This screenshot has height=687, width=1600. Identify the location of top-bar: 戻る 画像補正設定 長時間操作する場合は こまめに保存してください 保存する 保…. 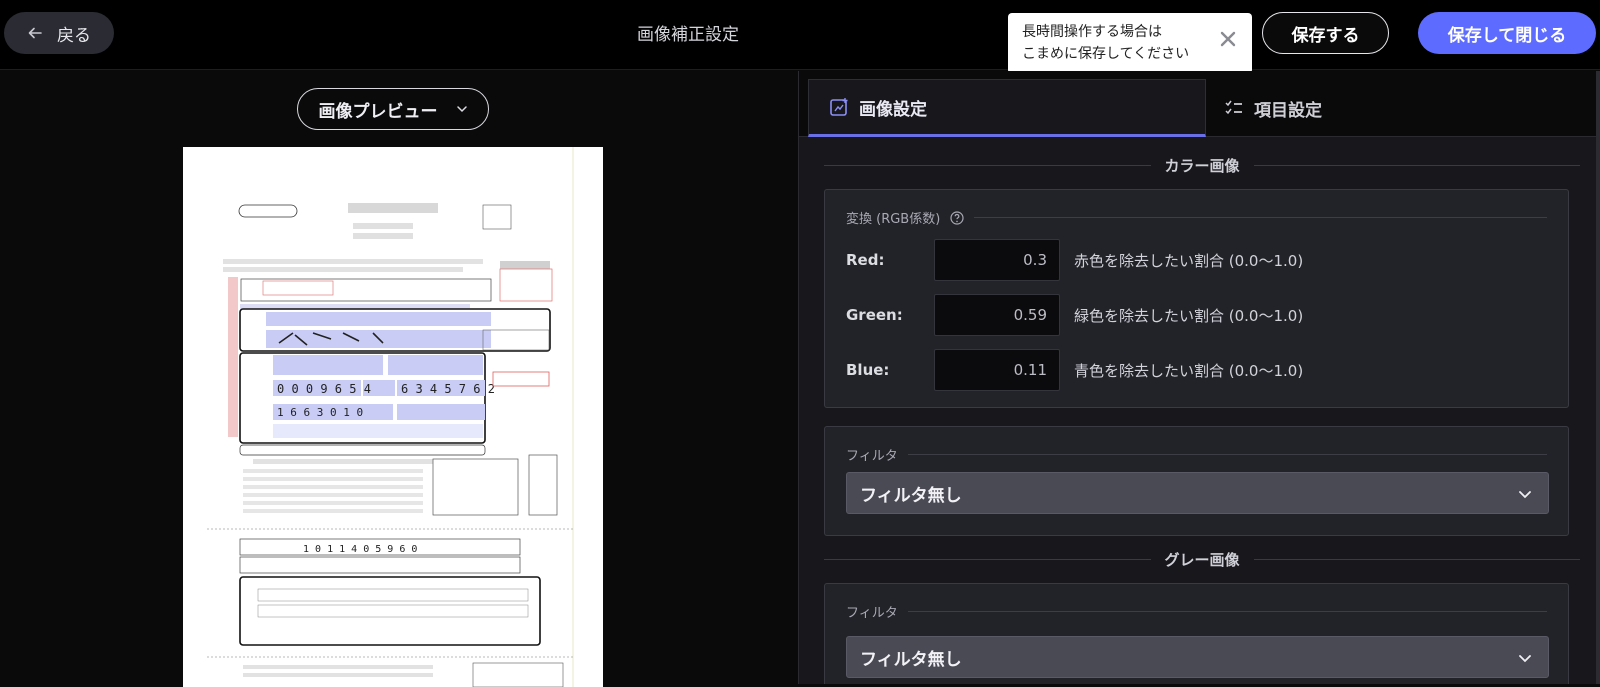
(800, 37).